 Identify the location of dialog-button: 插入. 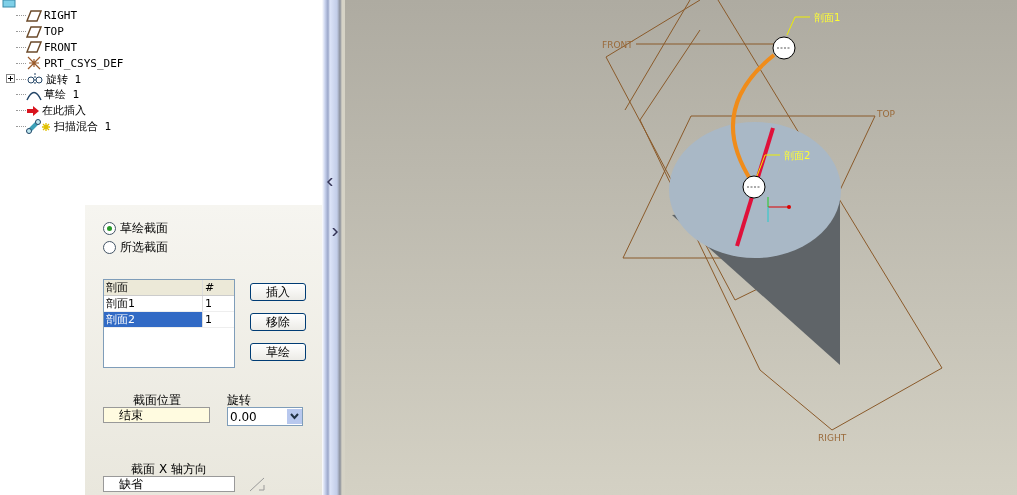
(278, 292).